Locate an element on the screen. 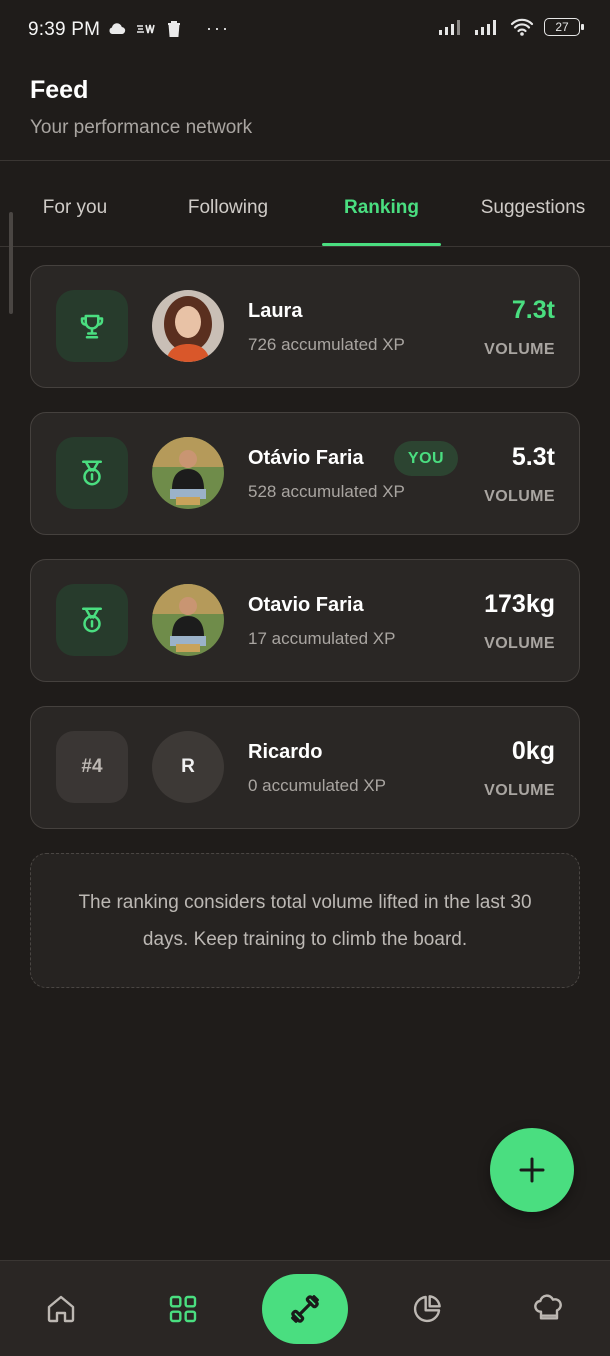 The image size is (610, 1356). tab-for-you: For you is located at coordinates (75, 208).